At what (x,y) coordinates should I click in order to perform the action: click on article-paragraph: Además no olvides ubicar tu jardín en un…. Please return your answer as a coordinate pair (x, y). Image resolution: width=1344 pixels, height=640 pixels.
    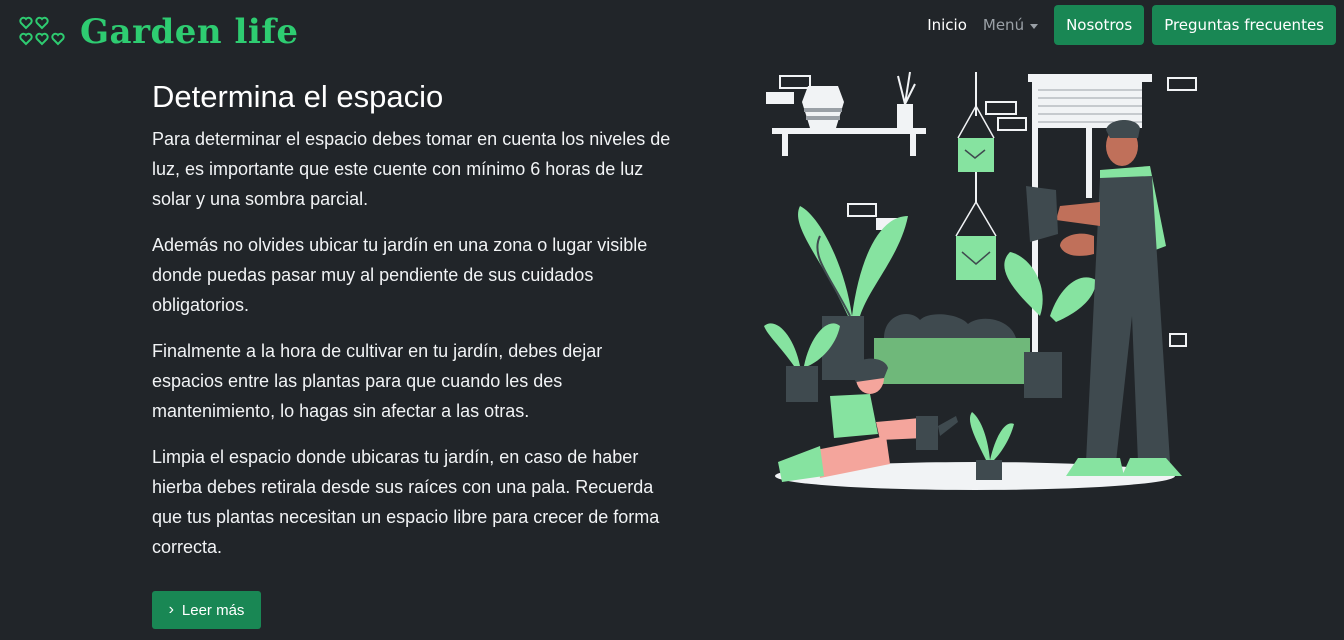
    Looking at the image, I should click on (400, 275).